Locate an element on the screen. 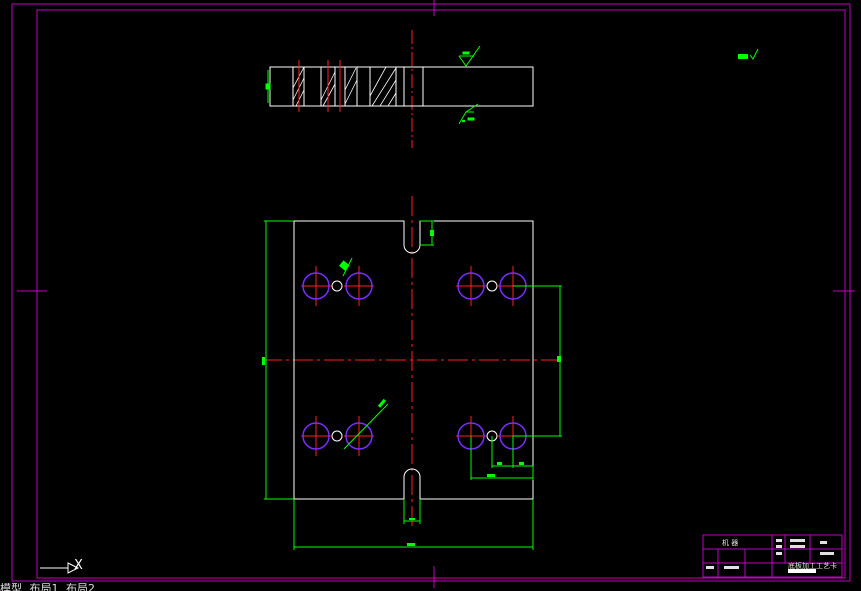 Image resolution: width=861 pixels, height=591 pixels. layout-tabs: 模型 布局1 布局2 is located at coordinates (120, 587).